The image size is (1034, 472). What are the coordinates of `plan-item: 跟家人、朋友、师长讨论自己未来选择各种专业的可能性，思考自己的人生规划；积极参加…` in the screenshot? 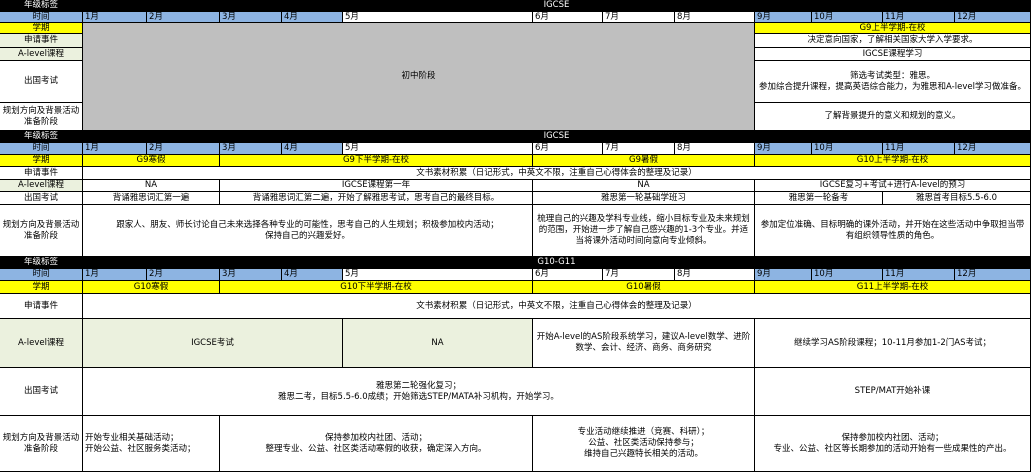 It's located at (308, 231).